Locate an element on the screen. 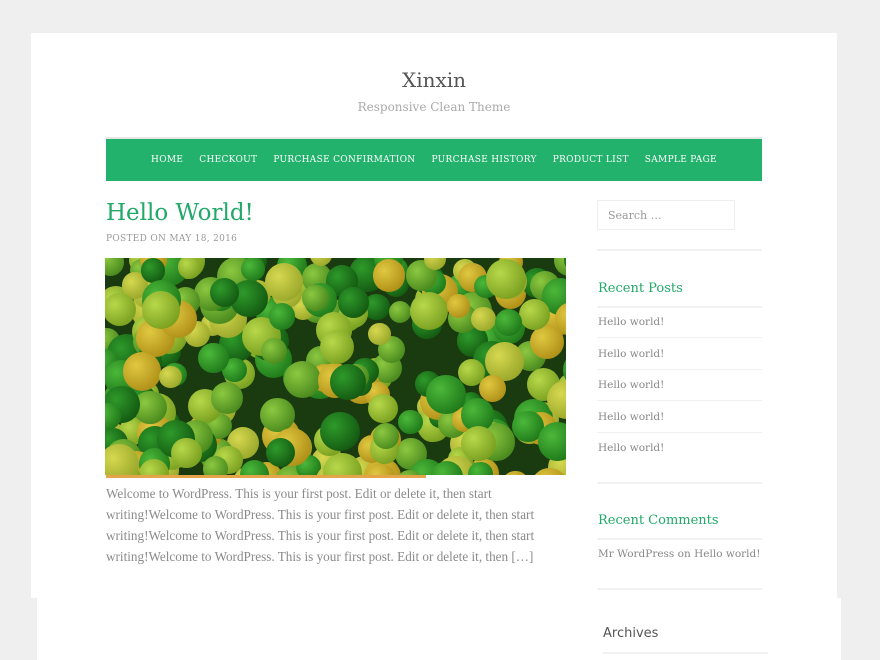 This screenshot has height=660, width=880. post-meta: POSTED ON MAY 18, 2016 is located at coordinates (172, 239).